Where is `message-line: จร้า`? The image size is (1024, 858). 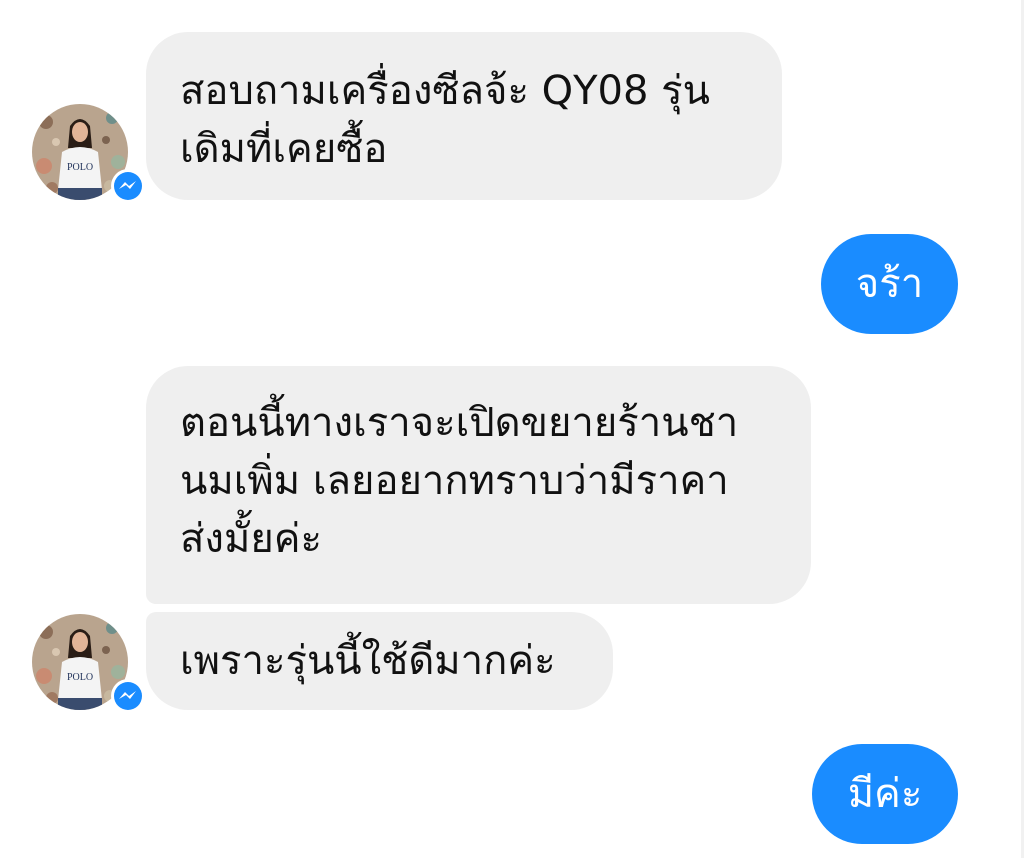
message-line: จร้า is located at coordinates (889, 284).